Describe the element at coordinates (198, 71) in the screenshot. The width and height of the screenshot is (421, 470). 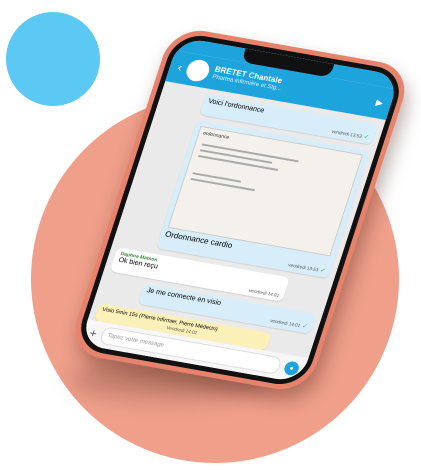
I see `avatar` at that location.